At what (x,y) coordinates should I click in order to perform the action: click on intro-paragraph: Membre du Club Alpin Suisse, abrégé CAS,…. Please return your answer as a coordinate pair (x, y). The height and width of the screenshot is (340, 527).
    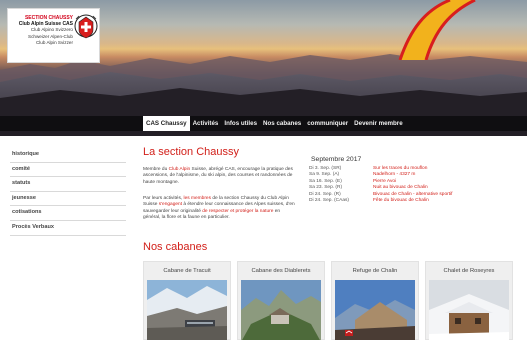
    Looking at the image, I should click on (219, 176).